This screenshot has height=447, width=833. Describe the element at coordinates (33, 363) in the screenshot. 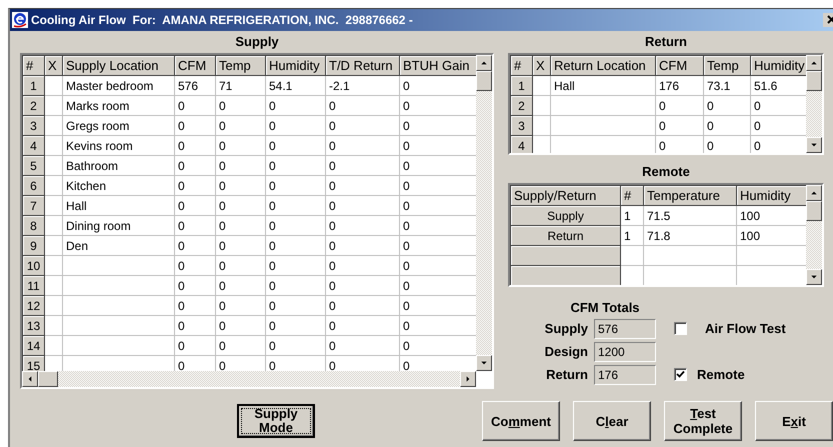

I see `row-header: 15` at that location.